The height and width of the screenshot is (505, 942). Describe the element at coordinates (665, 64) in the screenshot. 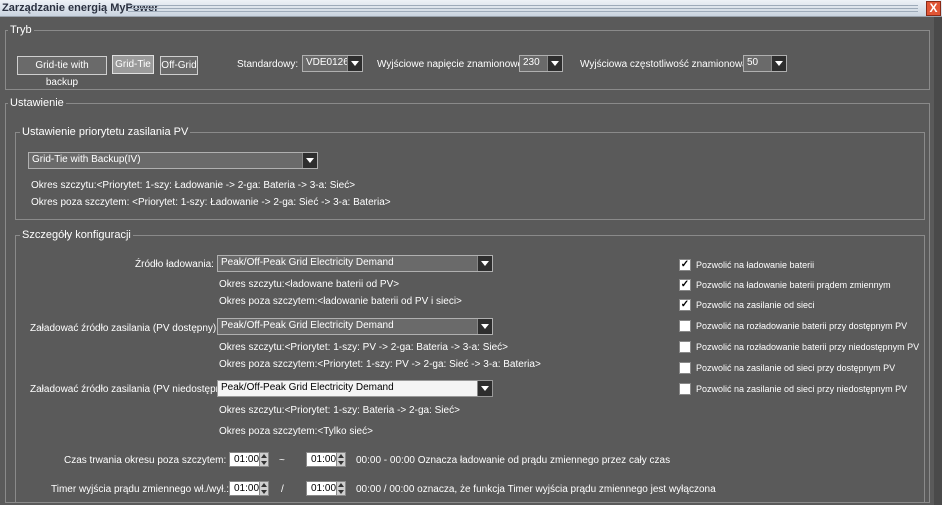

I see `freq-label: Wyjściowa częstotliwość znamionowa:` at that location.